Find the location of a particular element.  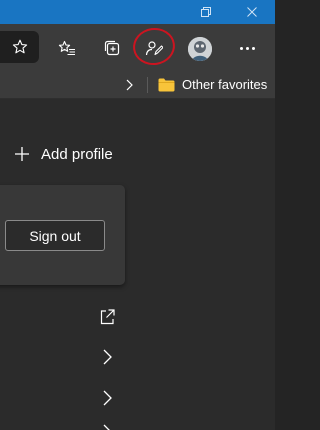

restore-button is located at coordinates (206, 12).